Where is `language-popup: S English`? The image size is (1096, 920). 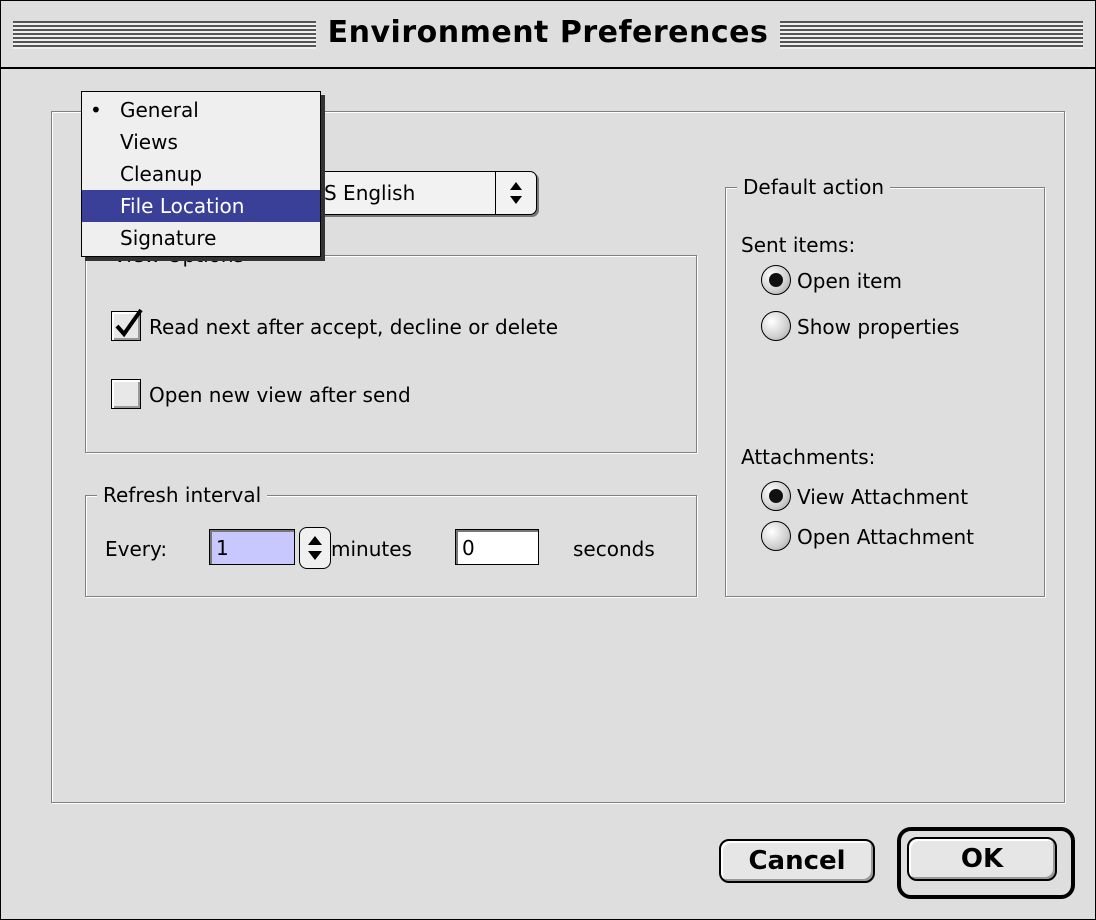
language-popup: S English is located at coordinates (413, 193).